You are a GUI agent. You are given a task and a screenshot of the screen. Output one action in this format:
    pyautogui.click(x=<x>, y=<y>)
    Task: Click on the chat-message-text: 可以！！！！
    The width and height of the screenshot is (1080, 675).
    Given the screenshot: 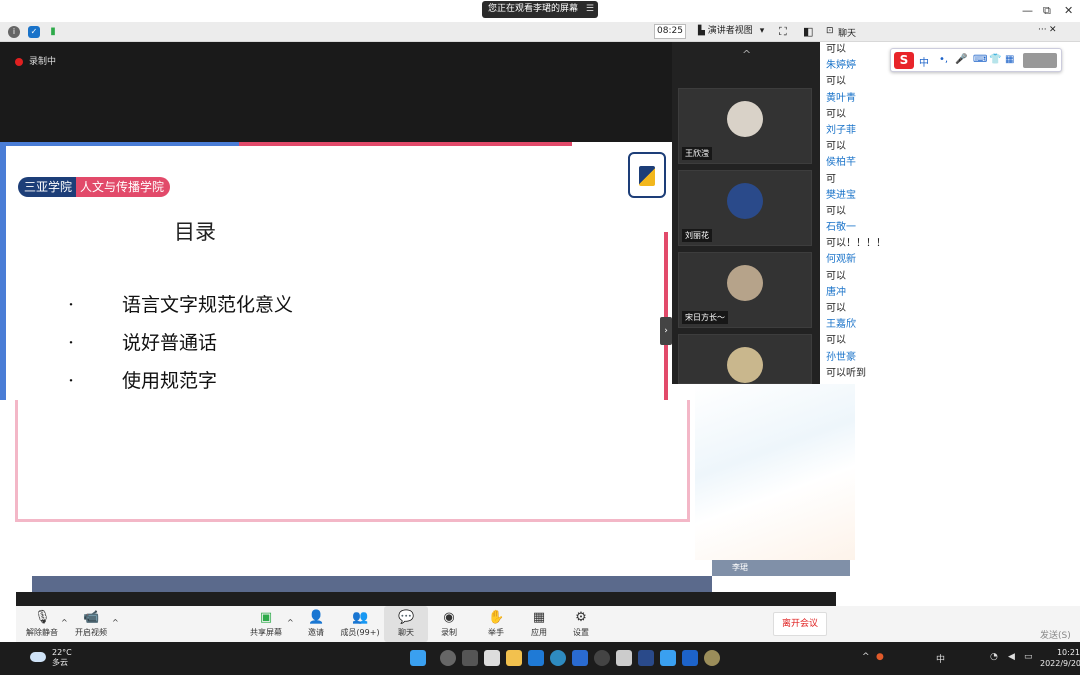 What is the action you would take?
    pyautogui.click(x=856, y=244)
    